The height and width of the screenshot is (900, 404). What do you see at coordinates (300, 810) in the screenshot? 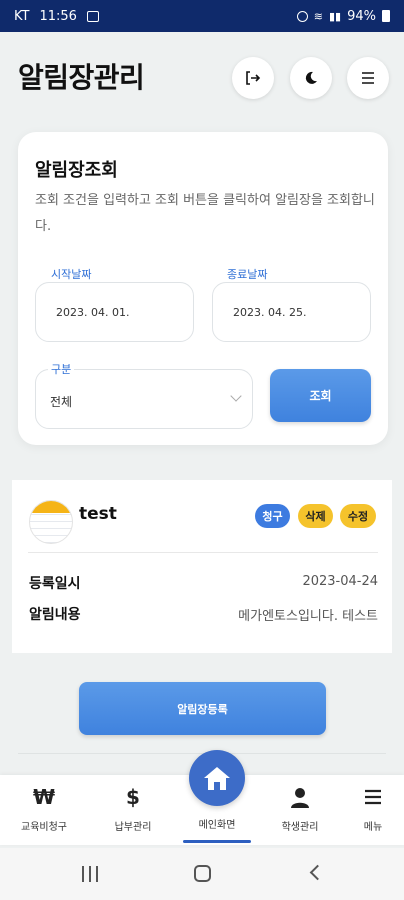
I see `nav-students: 학생관리` at bounding box center [300, 810].